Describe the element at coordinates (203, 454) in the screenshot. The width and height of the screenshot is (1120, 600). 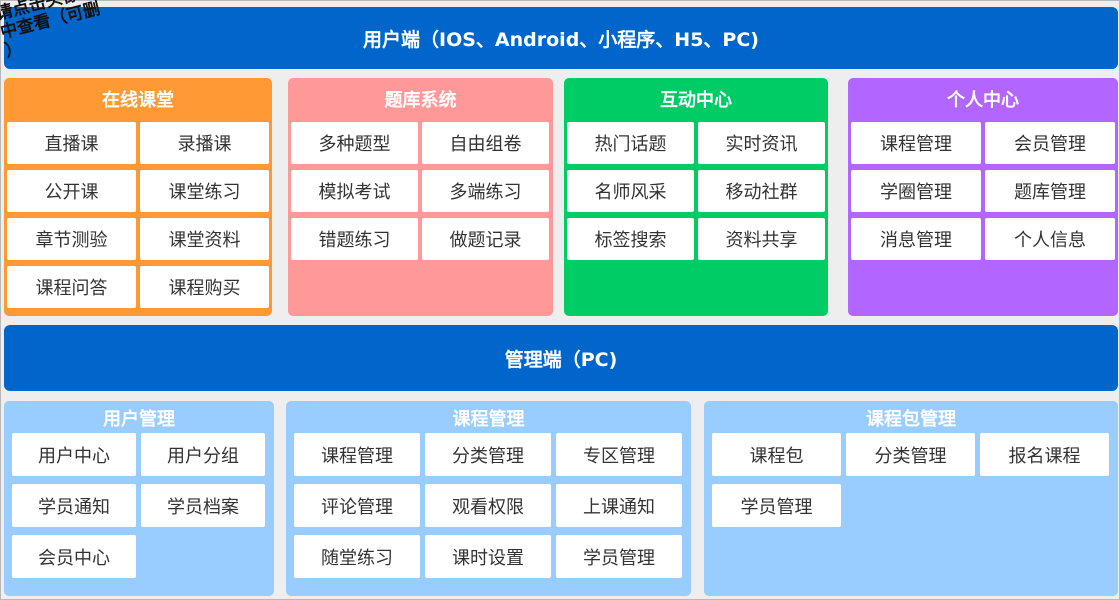
I see `user-management-item: 用户分组` at that location.